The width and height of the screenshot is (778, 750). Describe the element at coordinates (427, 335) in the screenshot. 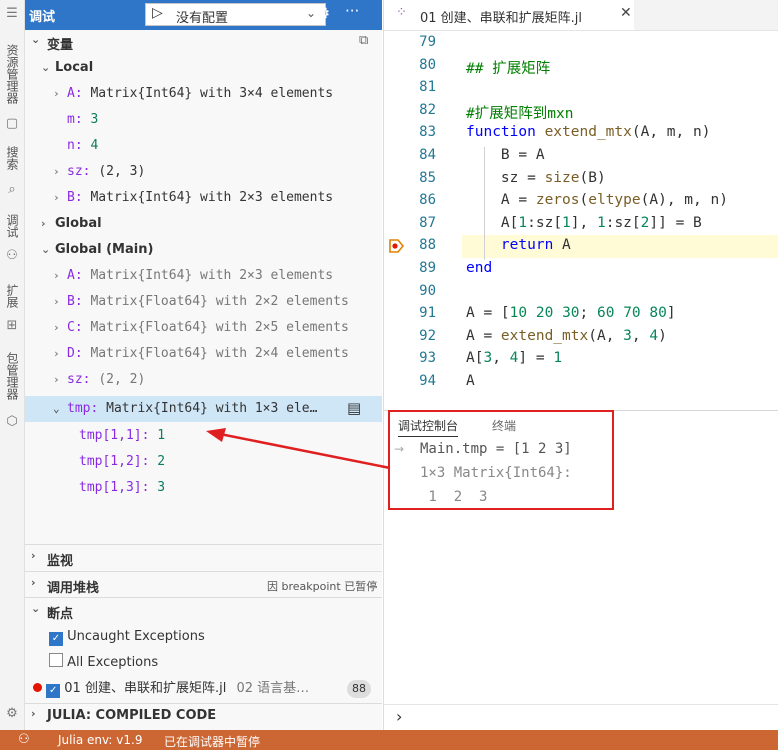

I see `line-number: 92` at that location.